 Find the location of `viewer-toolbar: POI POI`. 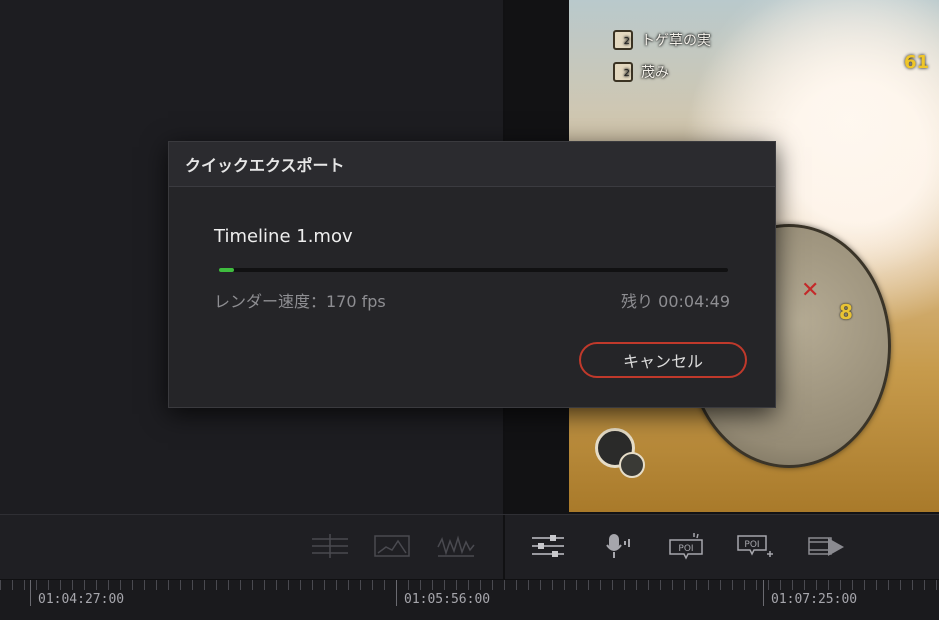

viewer-toolbar: POI POI is located at coordinates (469, 547).